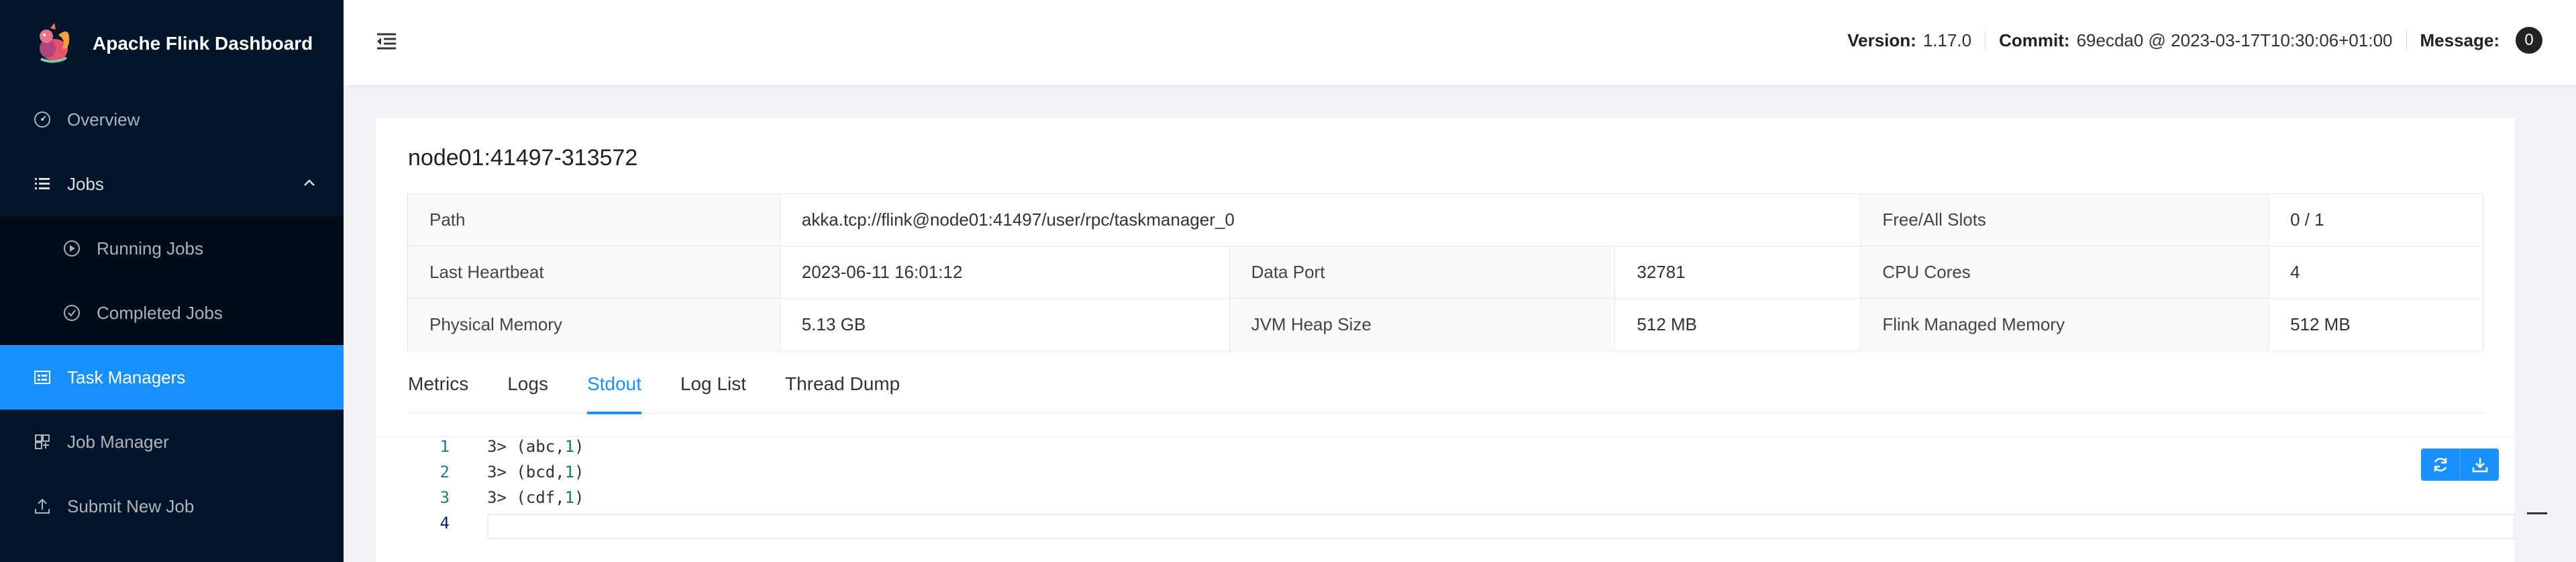 Image resolution: width=2576 pixels, height=562 pixels. What do you see at coordinates (593, 220) in the screenshot?
I see `path-label: Path` at bounding box center [593, 220].